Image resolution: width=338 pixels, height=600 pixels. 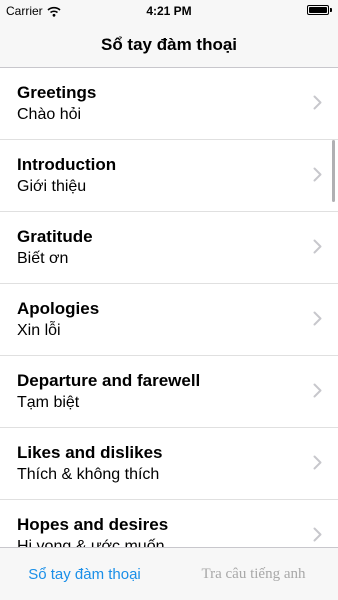 I want to click on list-item: Hopes and desires Hi vọng & ước muốn, so click(x=169, y=523).